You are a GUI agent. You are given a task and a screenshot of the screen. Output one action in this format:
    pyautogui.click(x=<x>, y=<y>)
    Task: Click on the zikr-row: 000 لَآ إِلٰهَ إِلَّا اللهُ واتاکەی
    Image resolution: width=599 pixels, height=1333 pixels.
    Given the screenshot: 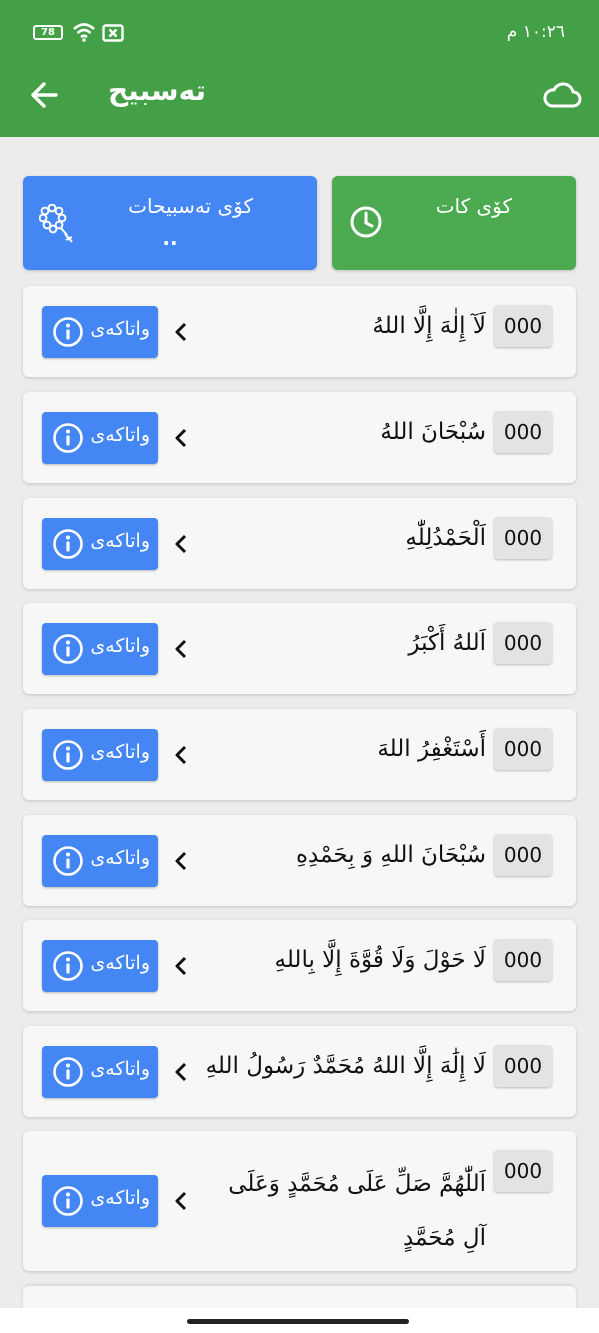 What is the action you would take?
    pyautogui.click(x=299, y=331)
    